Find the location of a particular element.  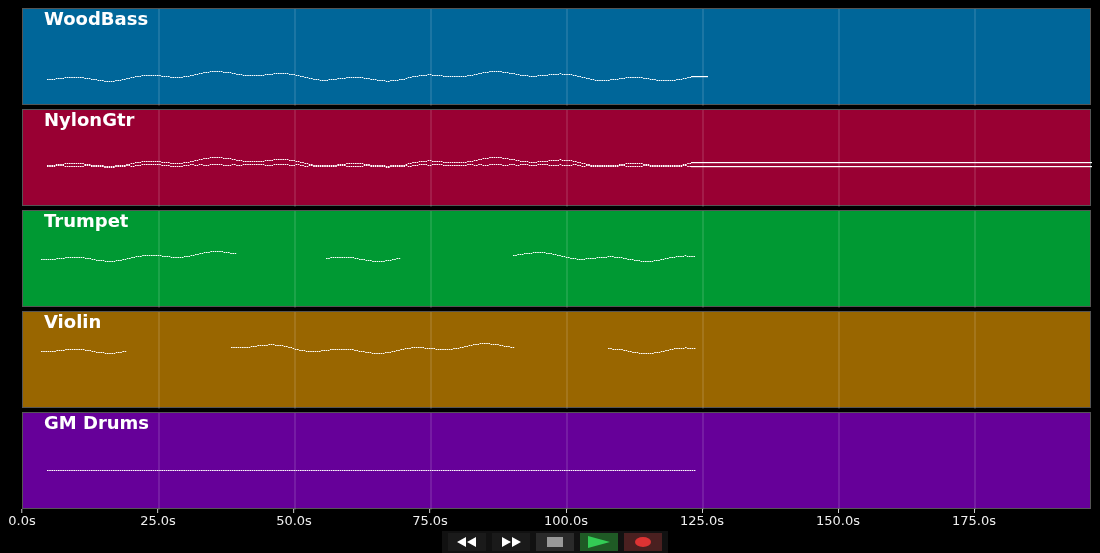

track-name: Violin is located at coordinates (73, 322).